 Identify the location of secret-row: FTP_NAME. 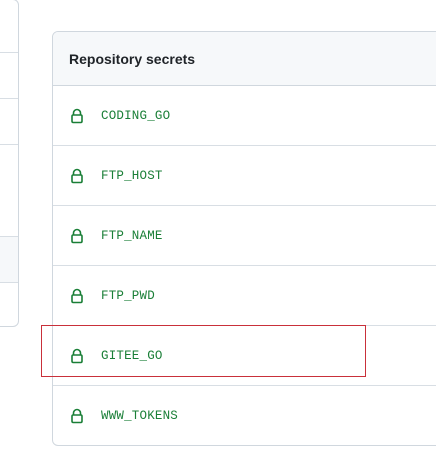
(244, 236).